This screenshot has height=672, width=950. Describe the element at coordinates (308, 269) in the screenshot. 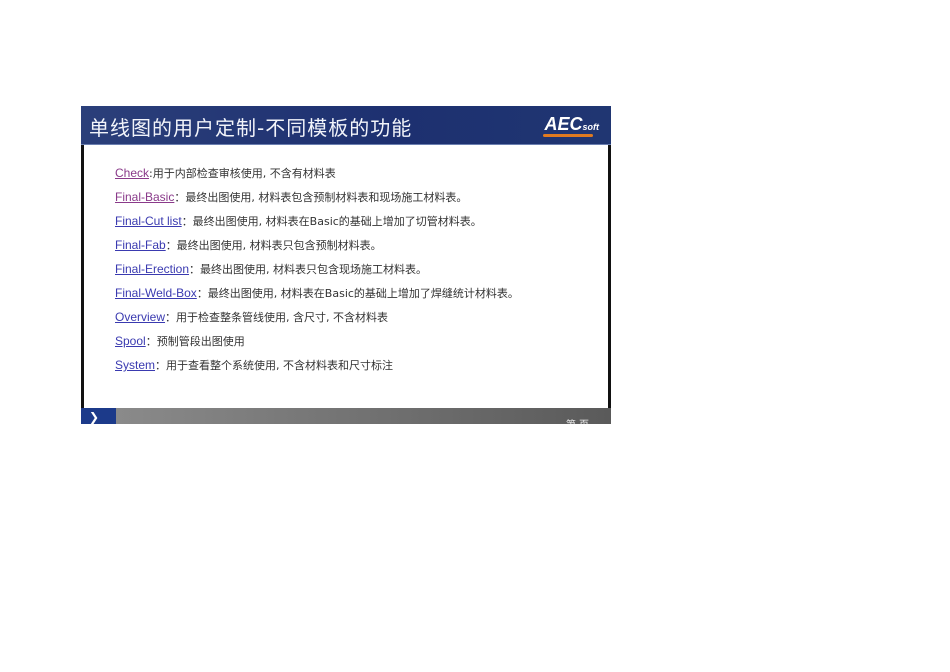

I see `item-desc: ：最终出图使用, 材料表只包含现场施工材料表。` at that location.